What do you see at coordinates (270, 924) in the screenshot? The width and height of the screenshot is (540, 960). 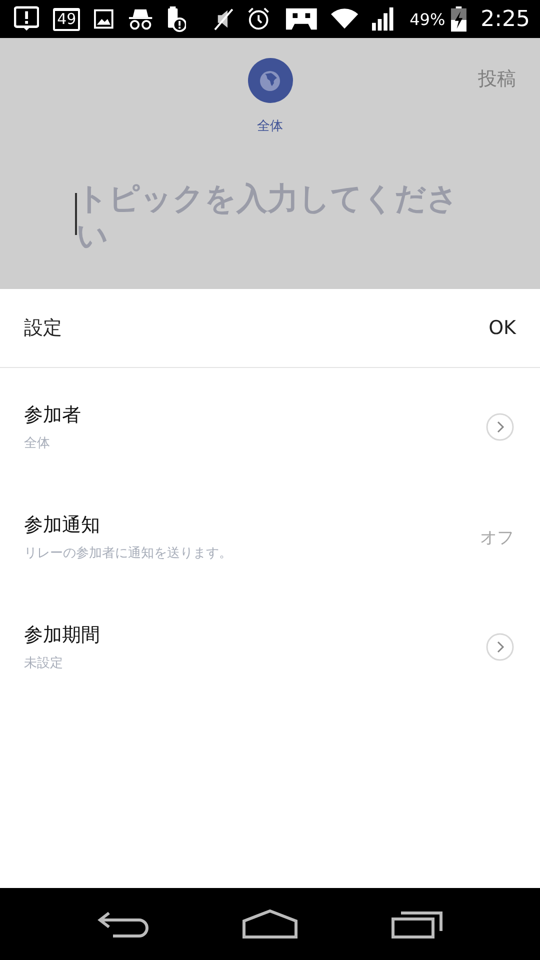 I see `home-icon` at bounding box center [270, 924].